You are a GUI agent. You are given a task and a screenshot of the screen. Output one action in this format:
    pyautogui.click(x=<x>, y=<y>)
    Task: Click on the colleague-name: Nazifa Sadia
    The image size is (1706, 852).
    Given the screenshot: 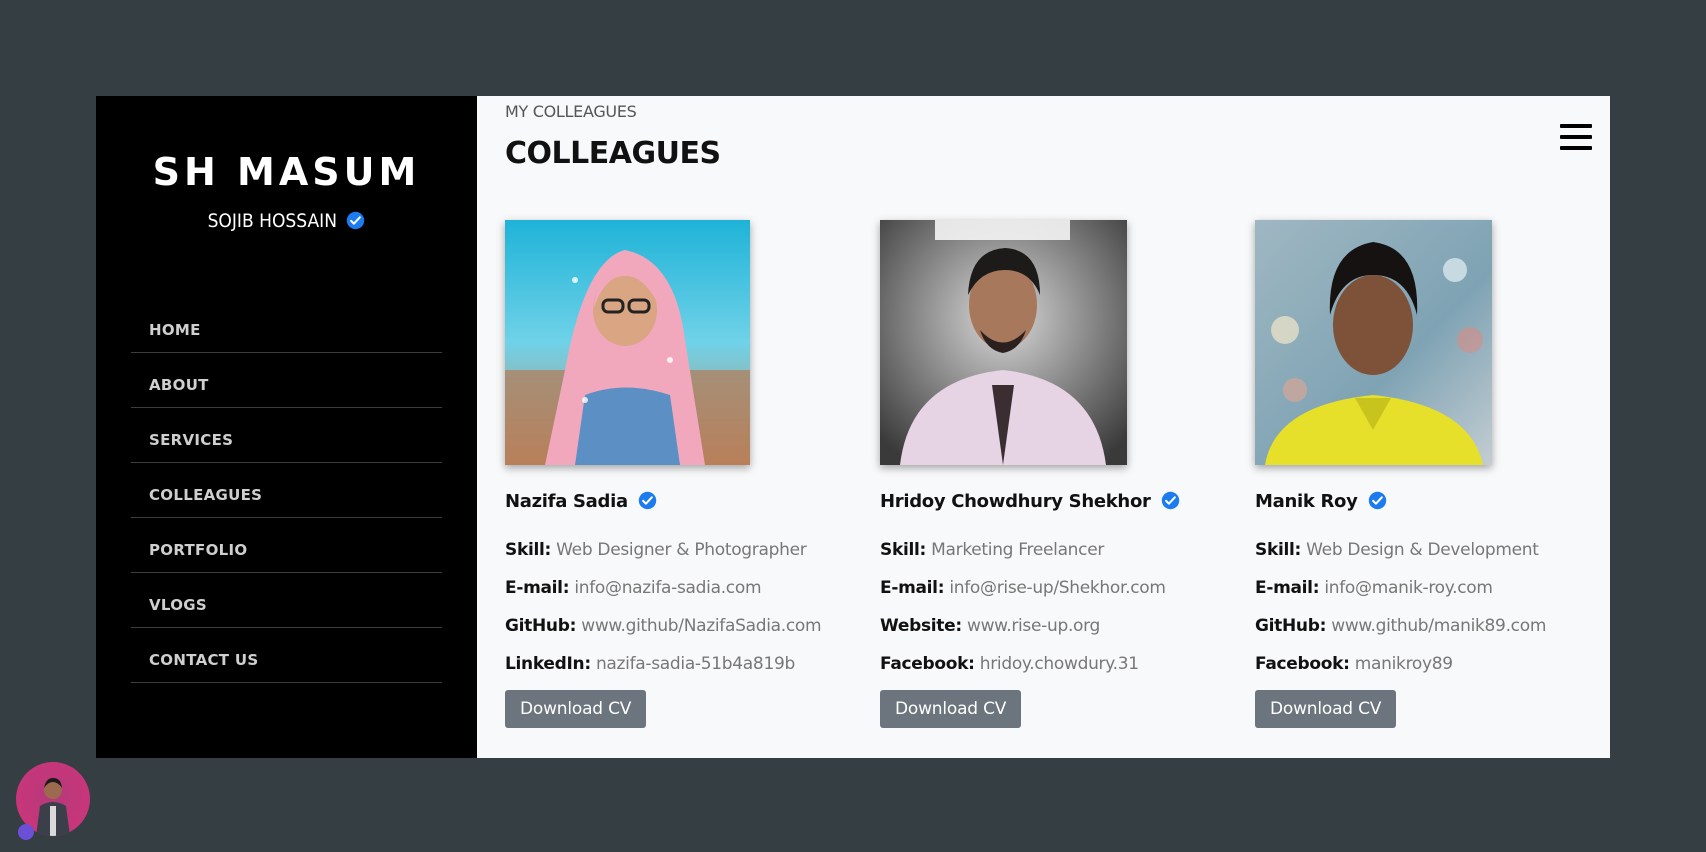 What is the action you would take?
    pyautogui.click(x=675, y=501)
    